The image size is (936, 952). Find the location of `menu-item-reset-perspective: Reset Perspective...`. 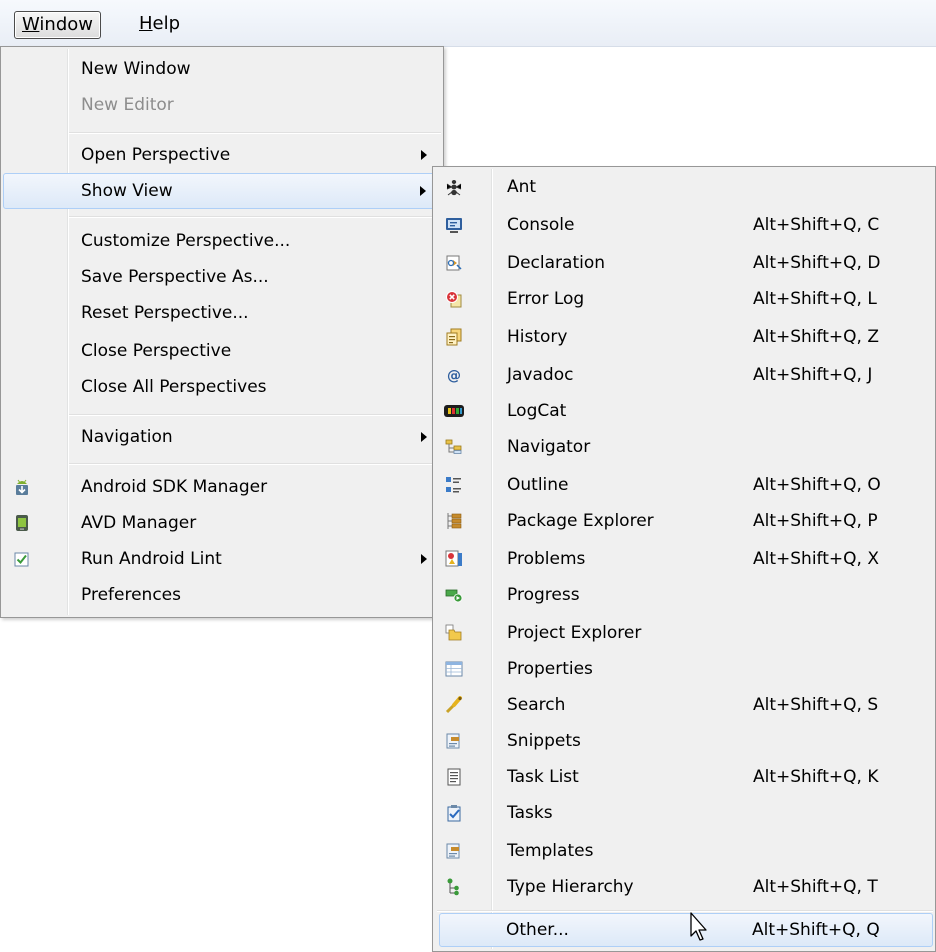

menu-item-reset-perspective: Reset Perspective... is located at coordinates (222, 313).